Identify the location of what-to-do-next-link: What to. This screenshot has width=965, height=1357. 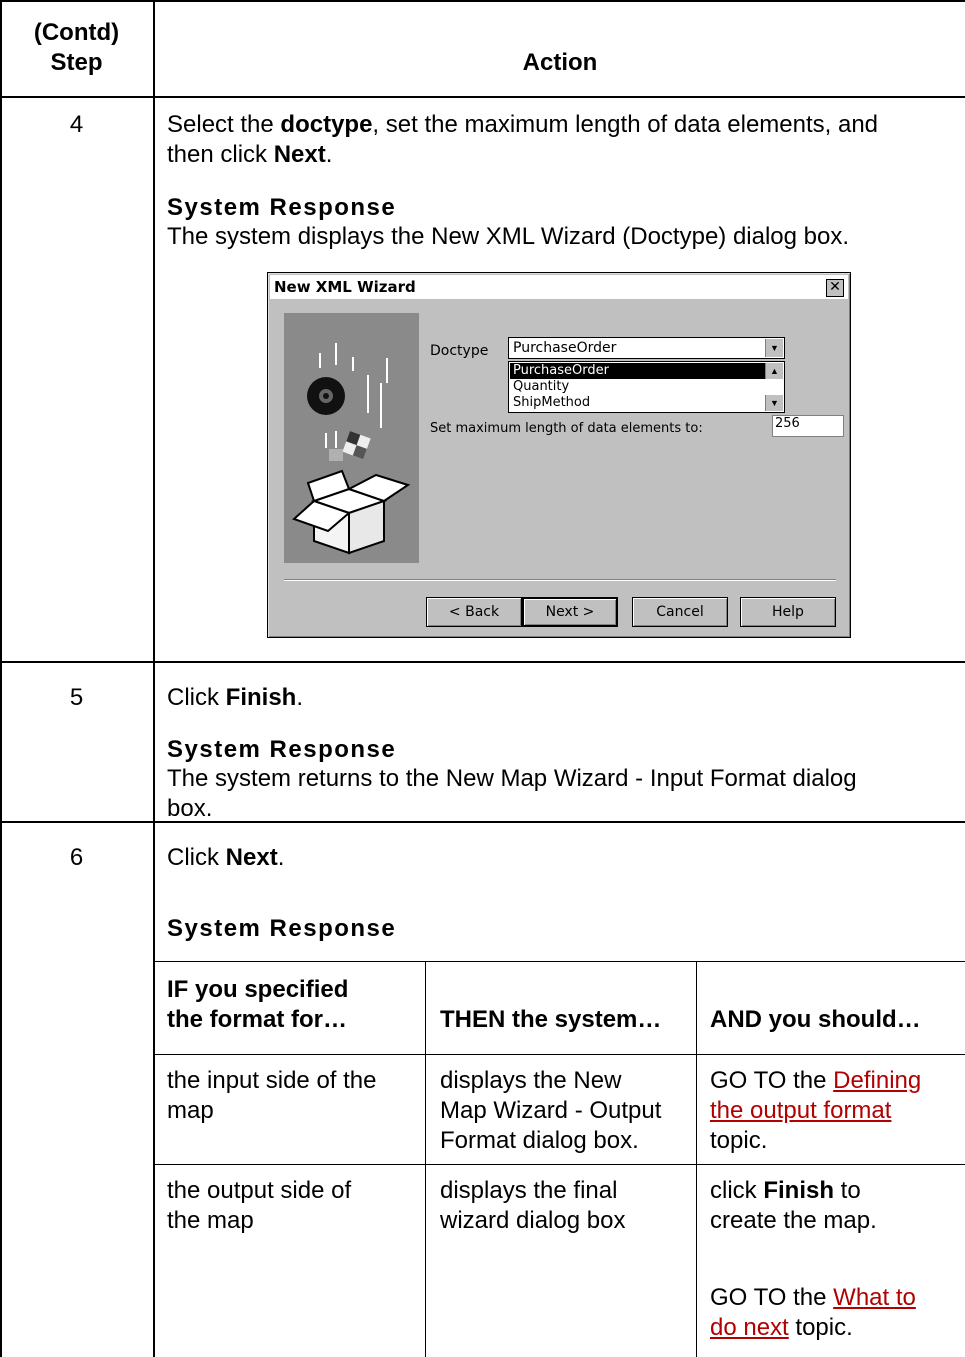
(874, 1297).